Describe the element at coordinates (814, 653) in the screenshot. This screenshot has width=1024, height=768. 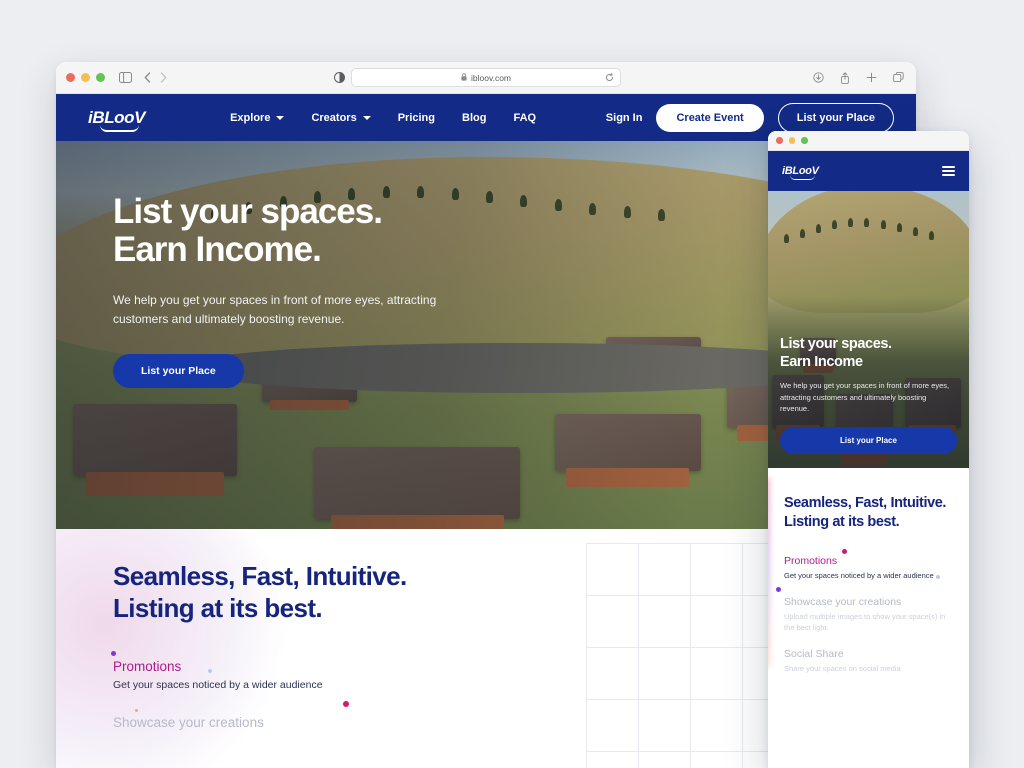
I see `mobile-feature-name: Social Share` at that location.